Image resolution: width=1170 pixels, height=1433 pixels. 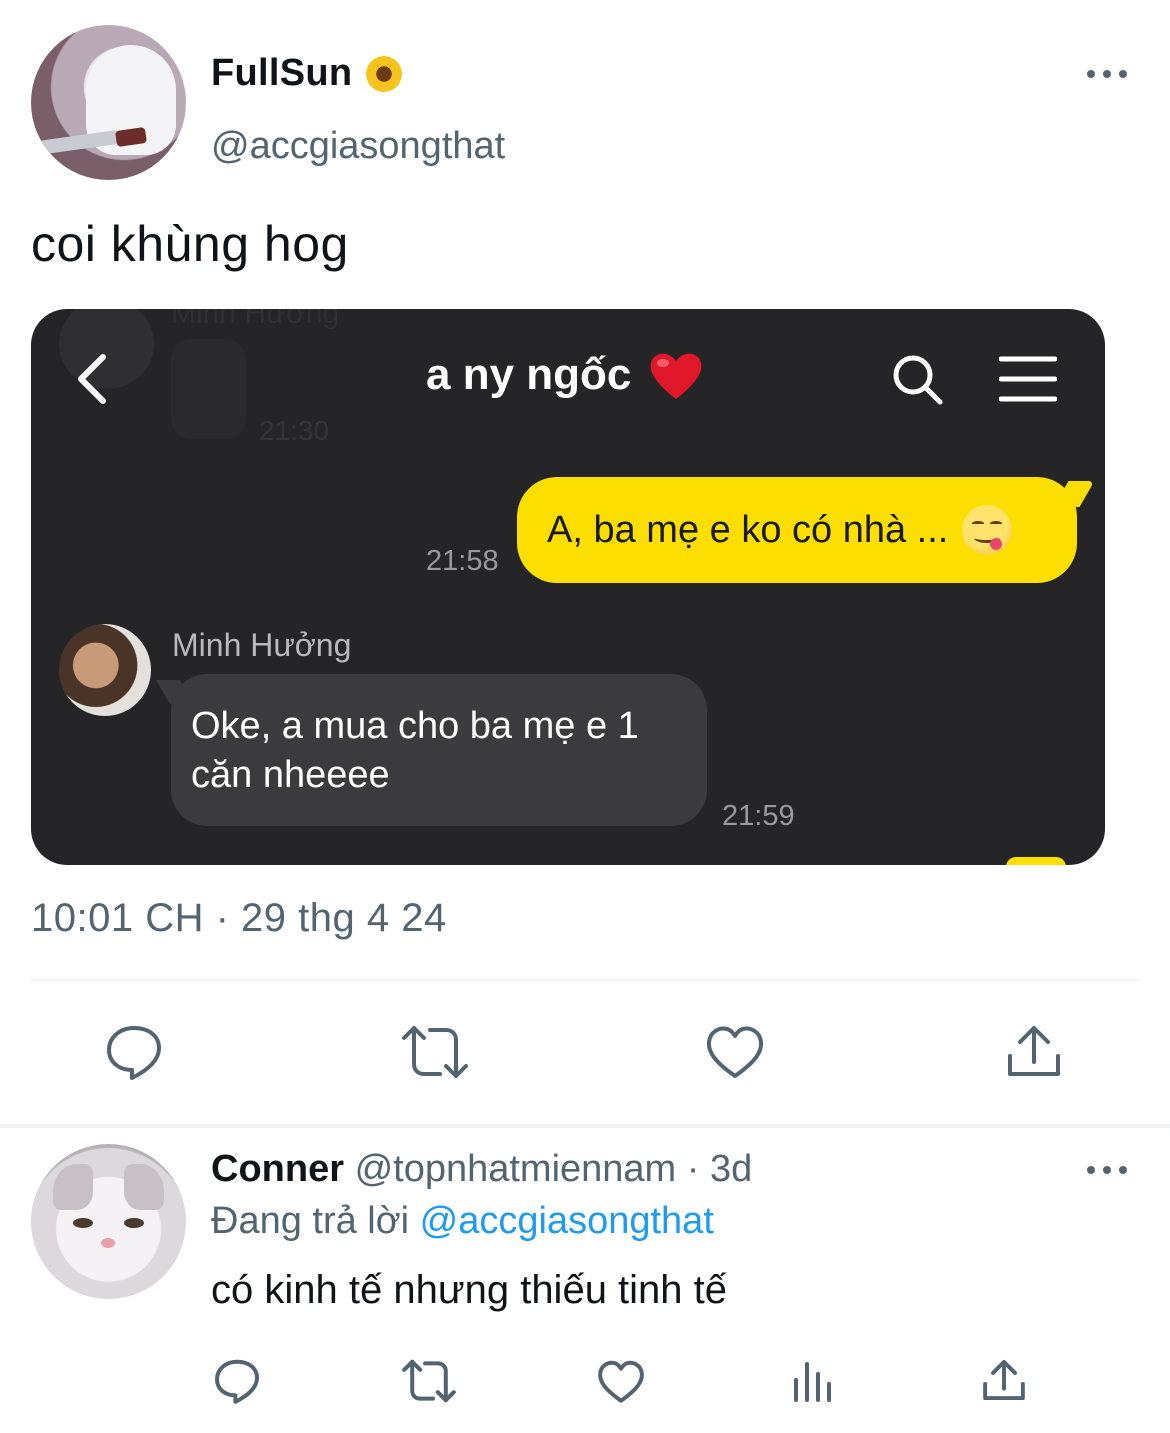 What do you see at coordinates (735, 1052) in the screenshot?
I see `like-icon` at bounding box center [735, 1052].